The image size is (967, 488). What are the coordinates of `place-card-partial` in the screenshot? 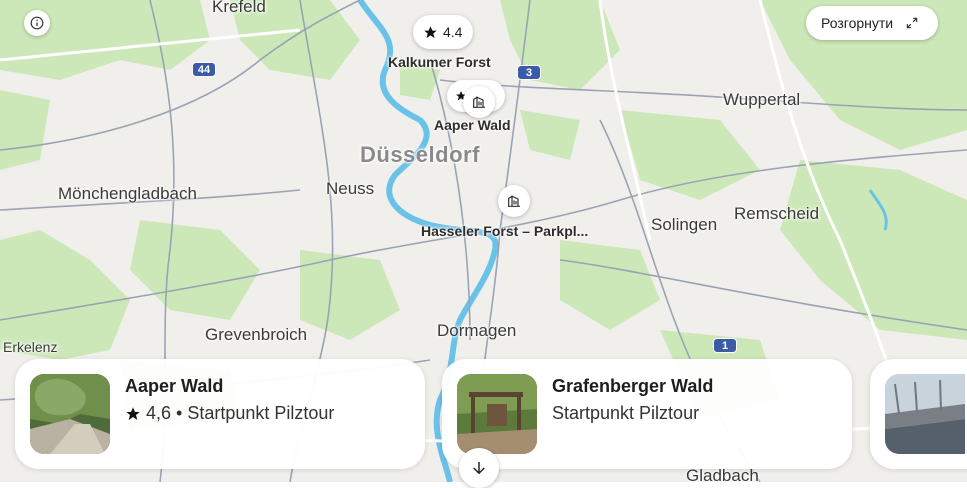 It's located at (918, 414).